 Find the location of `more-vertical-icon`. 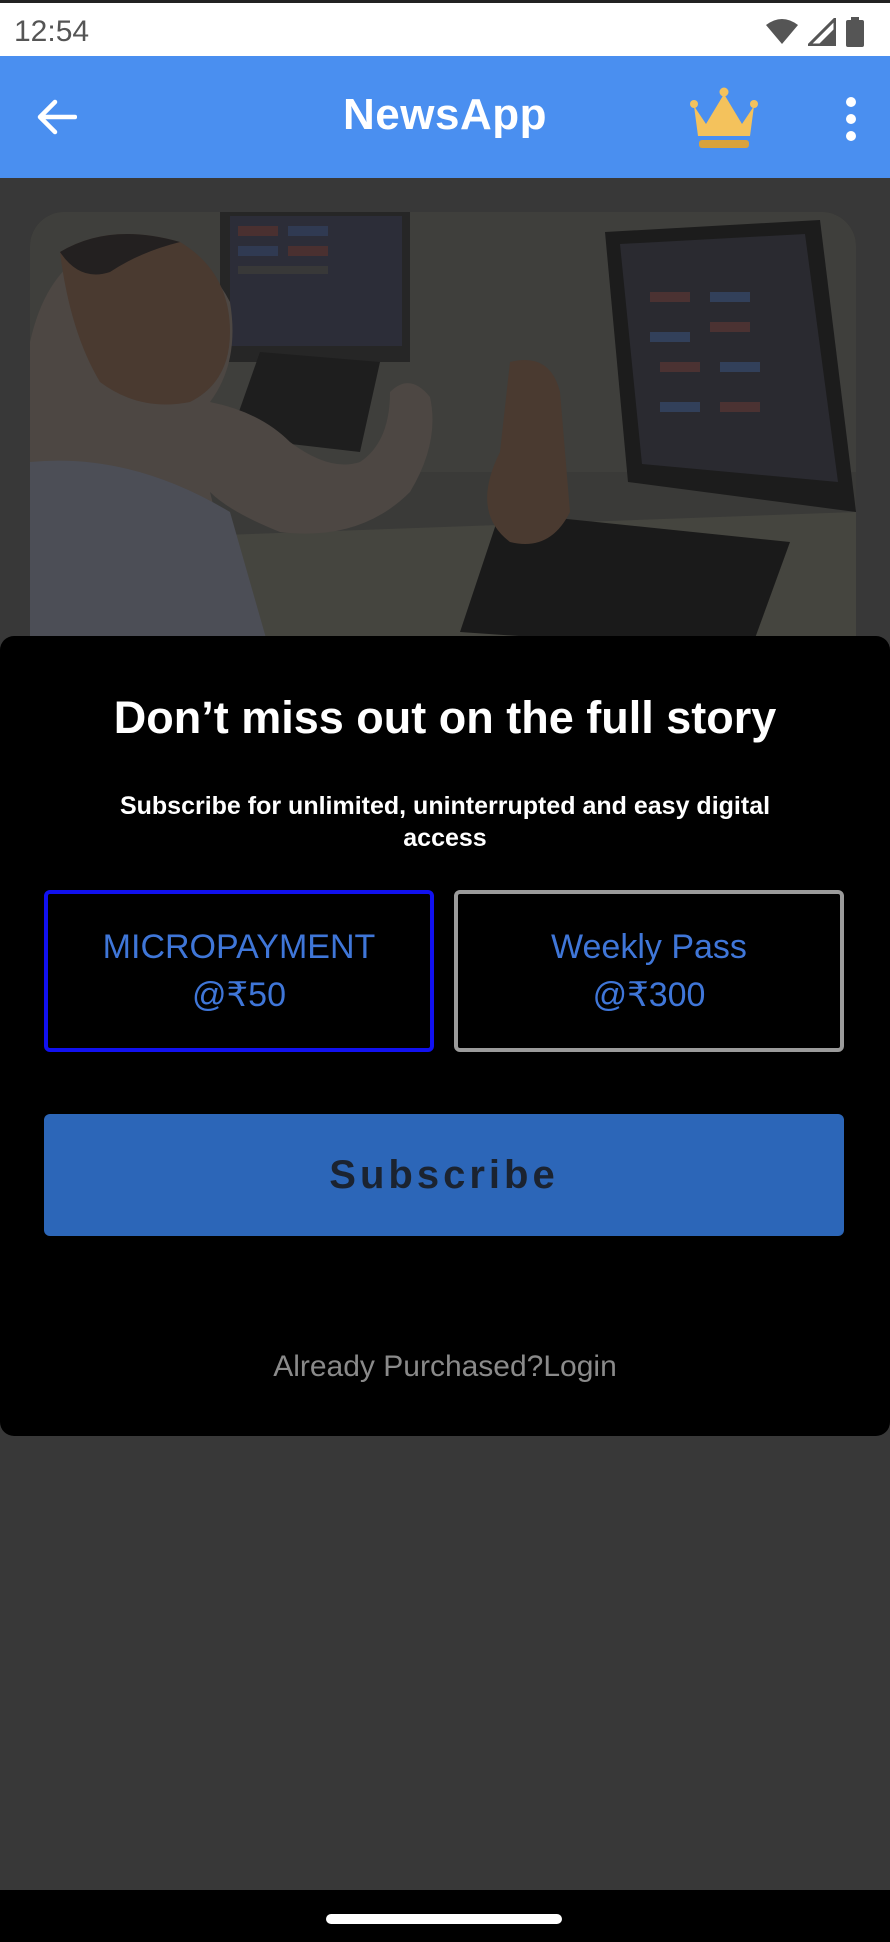

more-vertical-icon is located at coordinates (851, 119).